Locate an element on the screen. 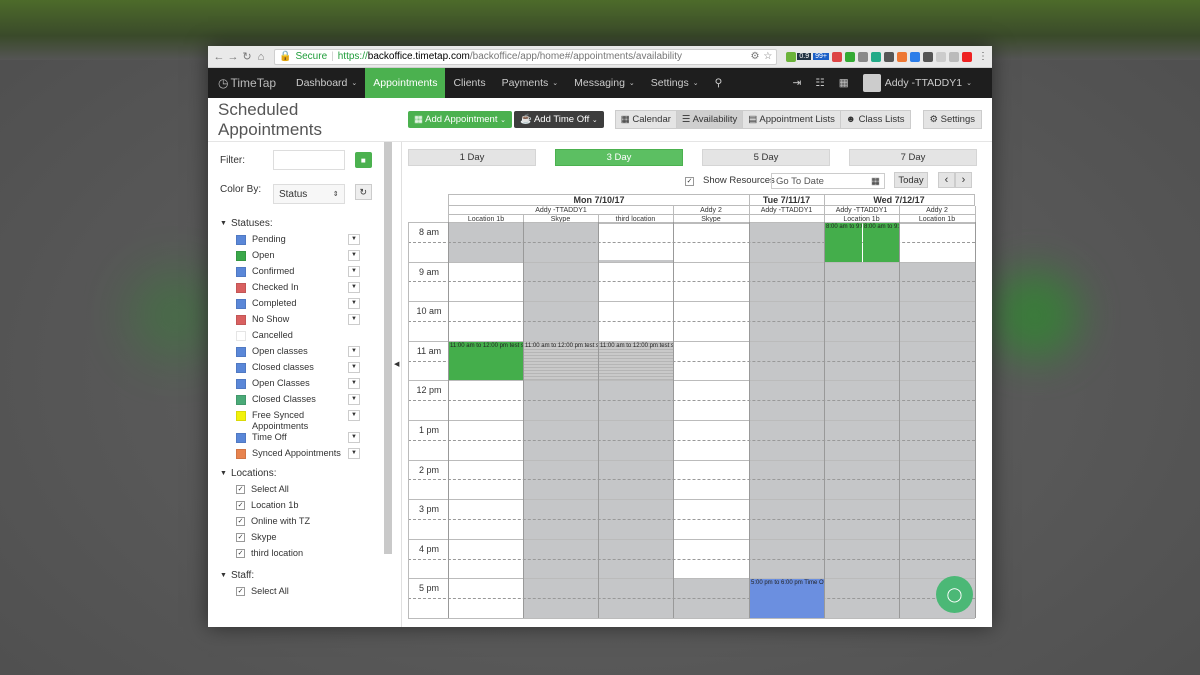 Image resolution: width=1200 pixels, height=675 pixels. status-item: Confirmed ▼ is located at coordinates (304, 274).